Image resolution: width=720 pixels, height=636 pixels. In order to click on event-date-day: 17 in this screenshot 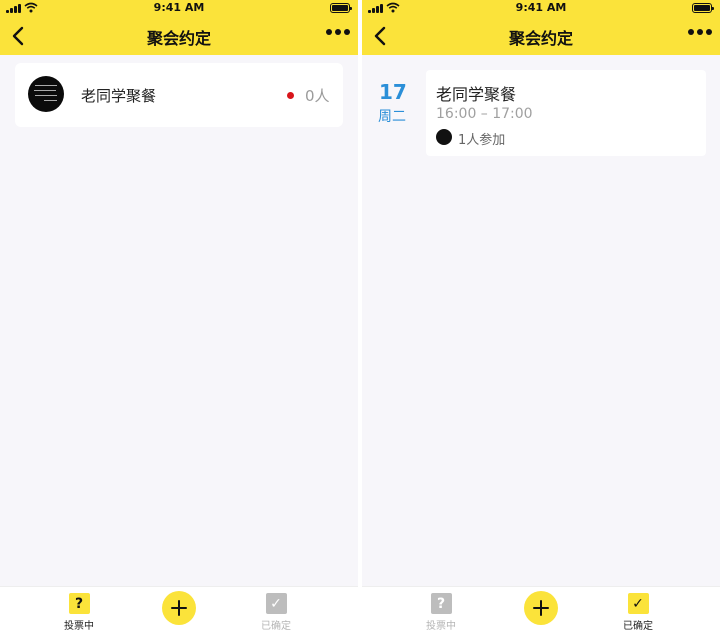, I will do `click(393, 92)`.